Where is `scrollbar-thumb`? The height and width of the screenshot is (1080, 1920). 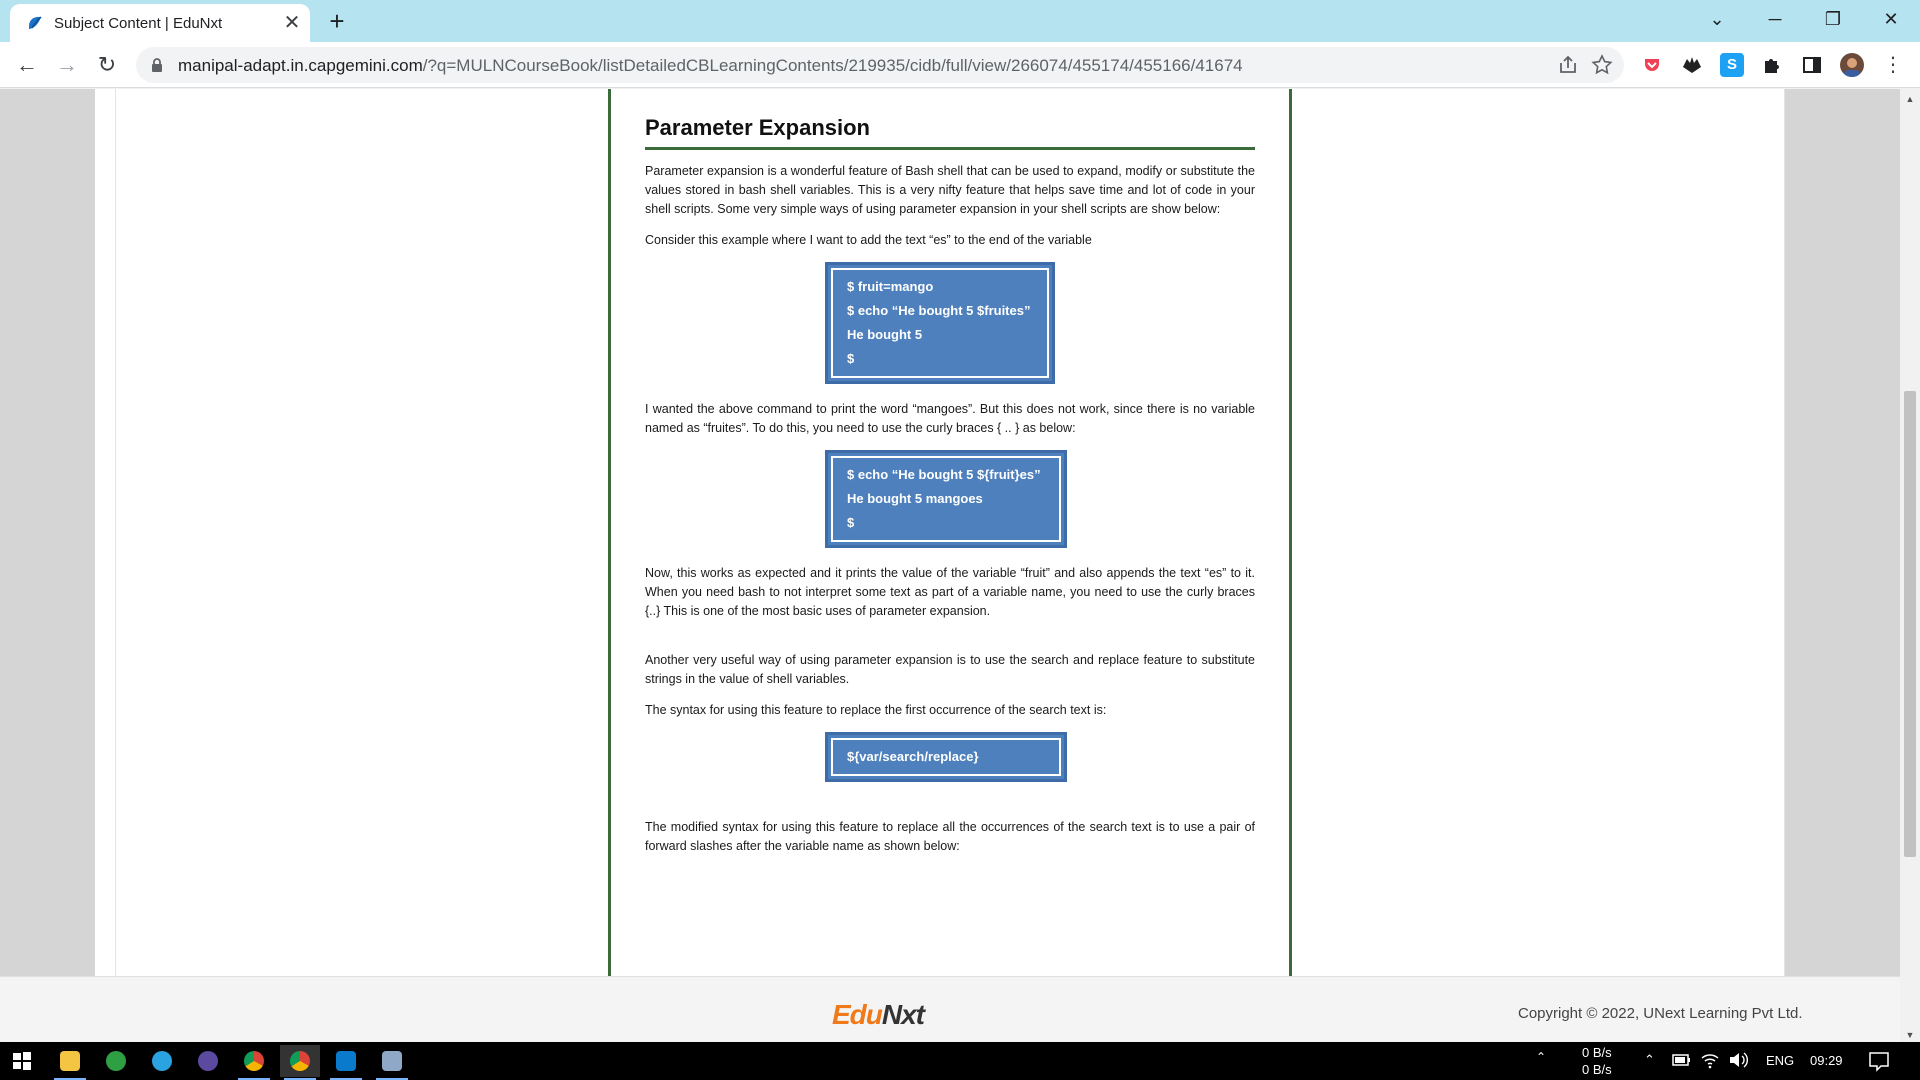 scrollbar-thumb is located at coordinates (1910, 624).